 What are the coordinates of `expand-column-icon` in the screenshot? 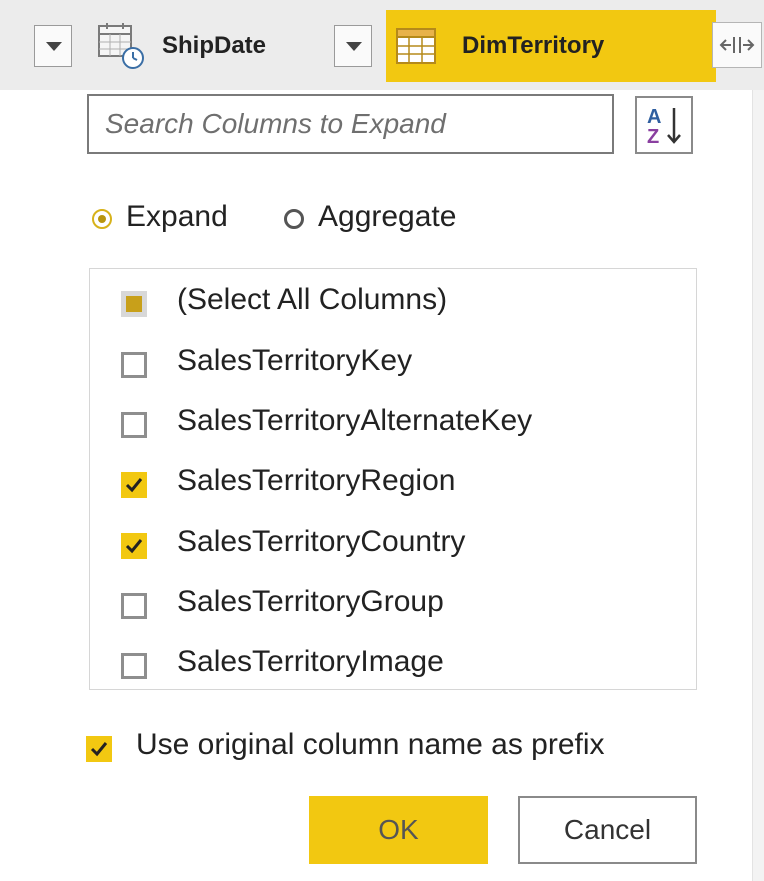 It's located at (737, 45).